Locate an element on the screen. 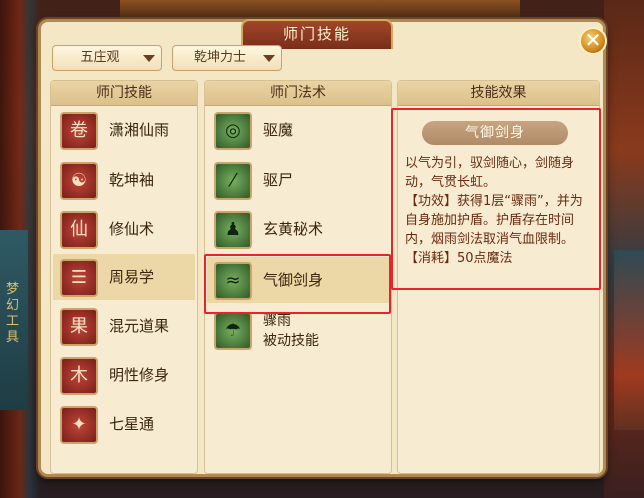 The height and width of the screenshot is (498, 644). background-sign-text: 梦幻工具 is located at coordinates (13, 313).